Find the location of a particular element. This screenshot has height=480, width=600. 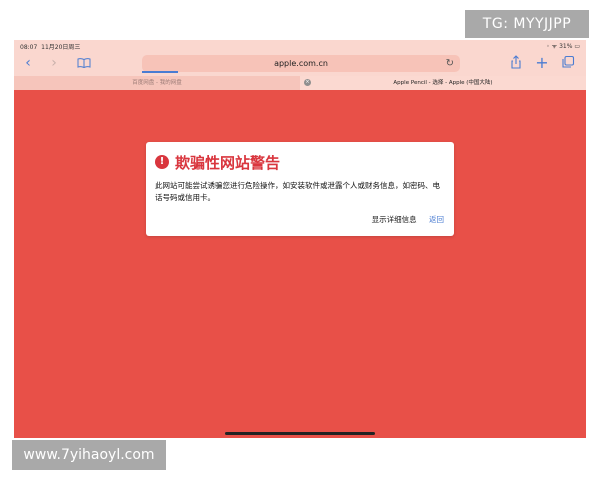

dialog-header: ! 欺骗性网站警告 is located at coordinates (217, 162).